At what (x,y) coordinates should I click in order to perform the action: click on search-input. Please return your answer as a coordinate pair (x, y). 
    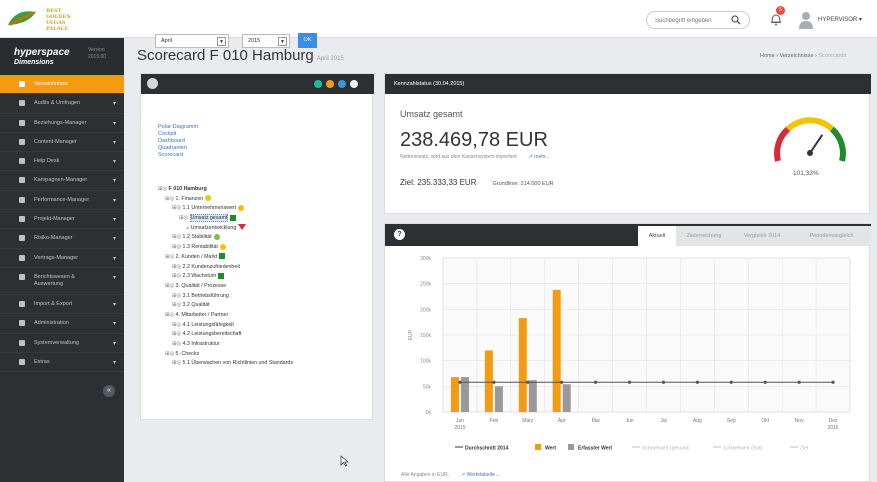
    Looking at the image, I should click on (693, 20).